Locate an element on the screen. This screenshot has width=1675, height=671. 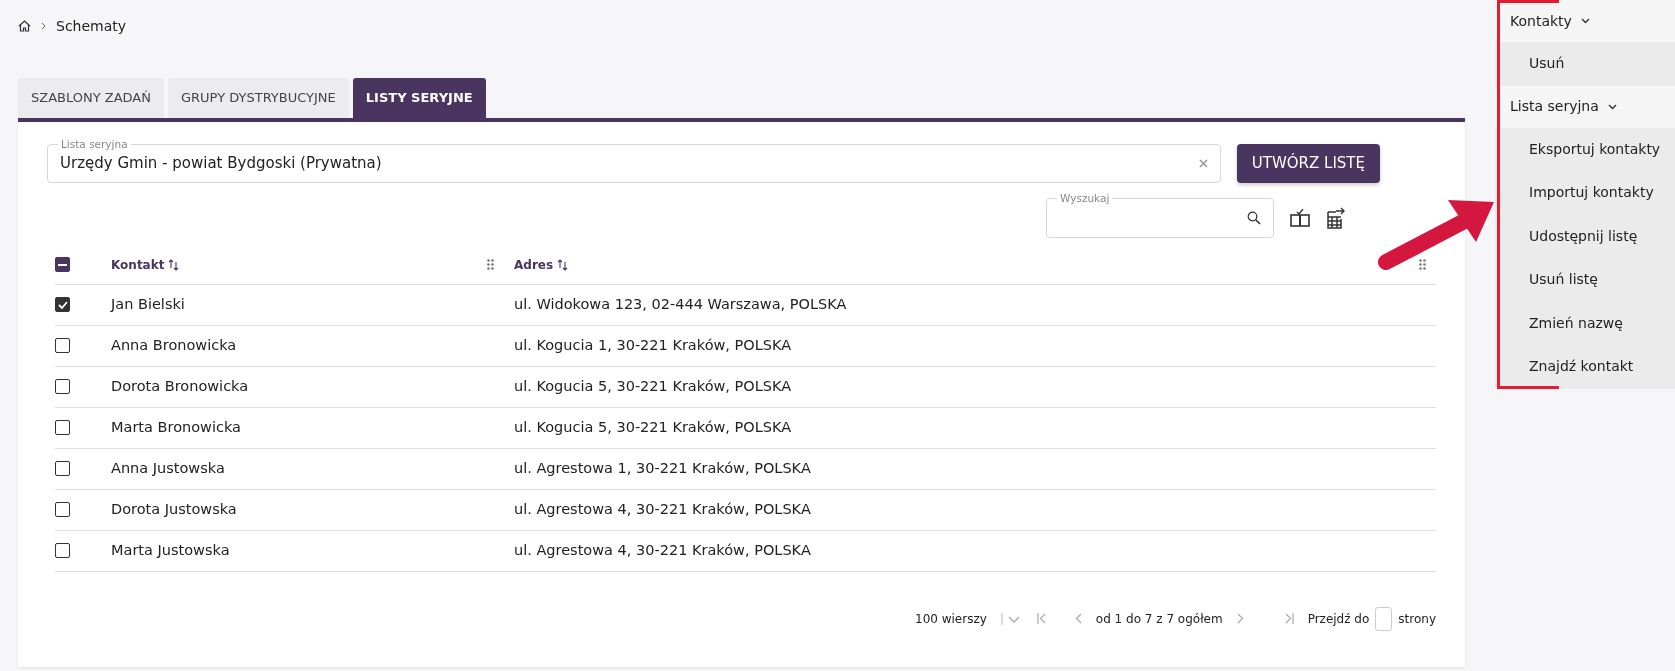
table-cell-text: Dorota Bronowicka is located at coordinates (180, 386).